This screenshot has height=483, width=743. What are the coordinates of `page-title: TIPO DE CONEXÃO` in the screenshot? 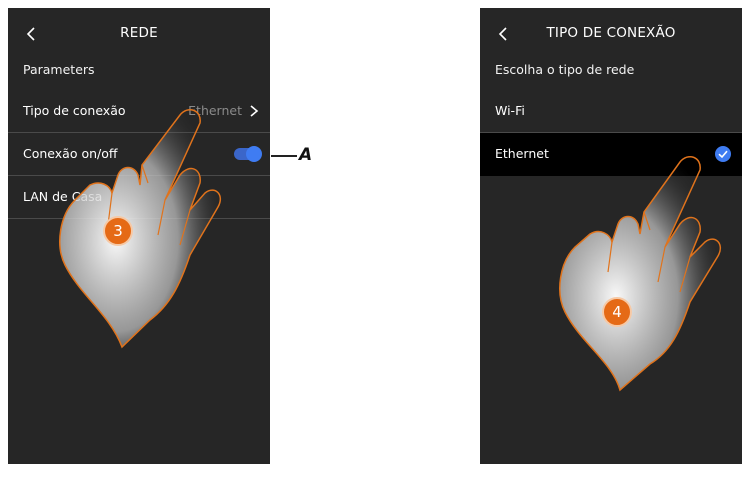 It's located at (611, 33).